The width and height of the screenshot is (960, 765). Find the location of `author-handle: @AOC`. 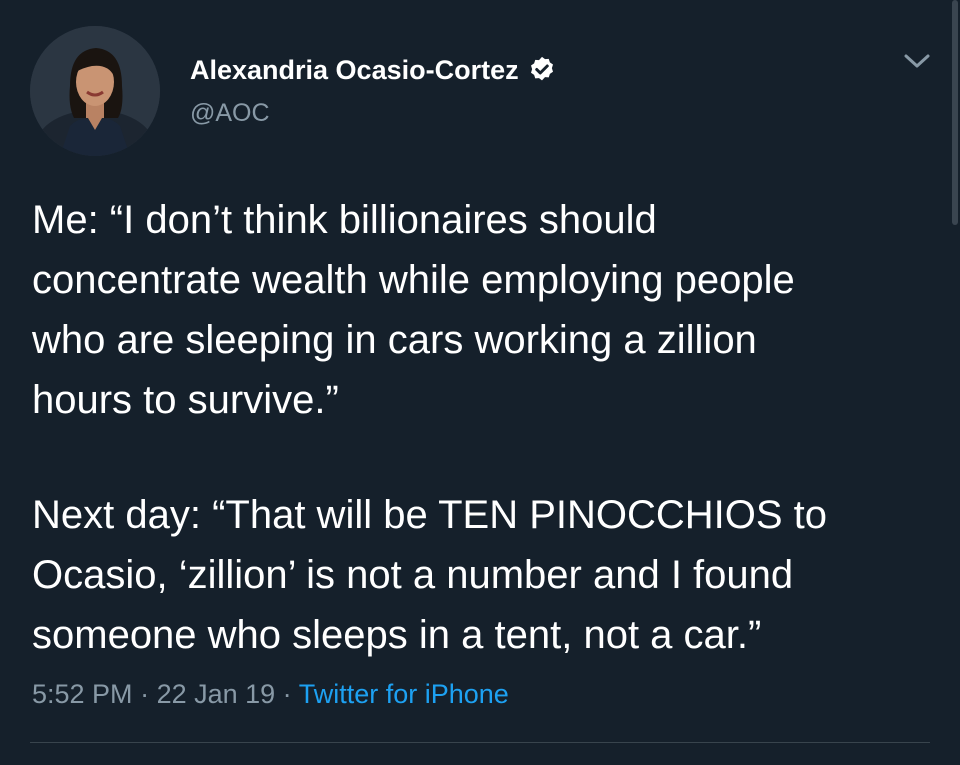

author-handle: @AOC is located at coordinates (230, 113).